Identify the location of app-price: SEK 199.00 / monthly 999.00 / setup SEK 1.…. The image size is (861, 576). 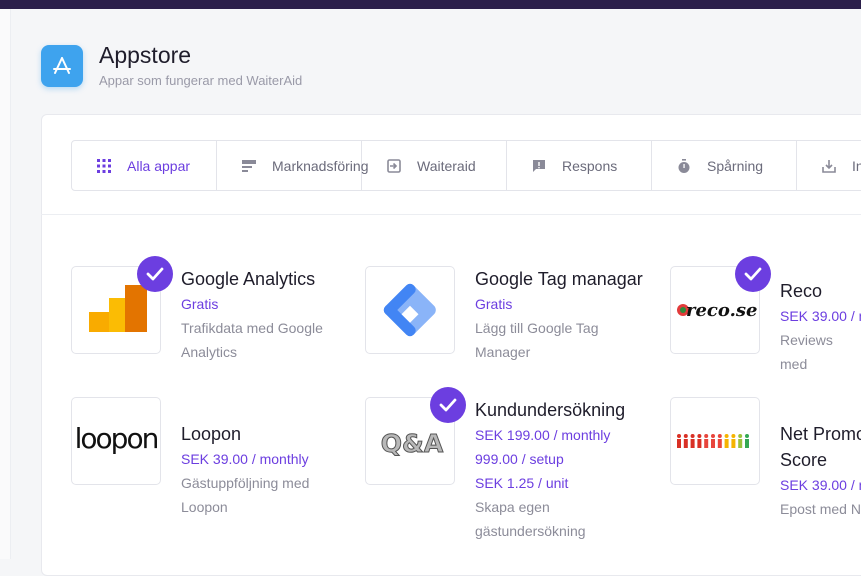
(543, 459).